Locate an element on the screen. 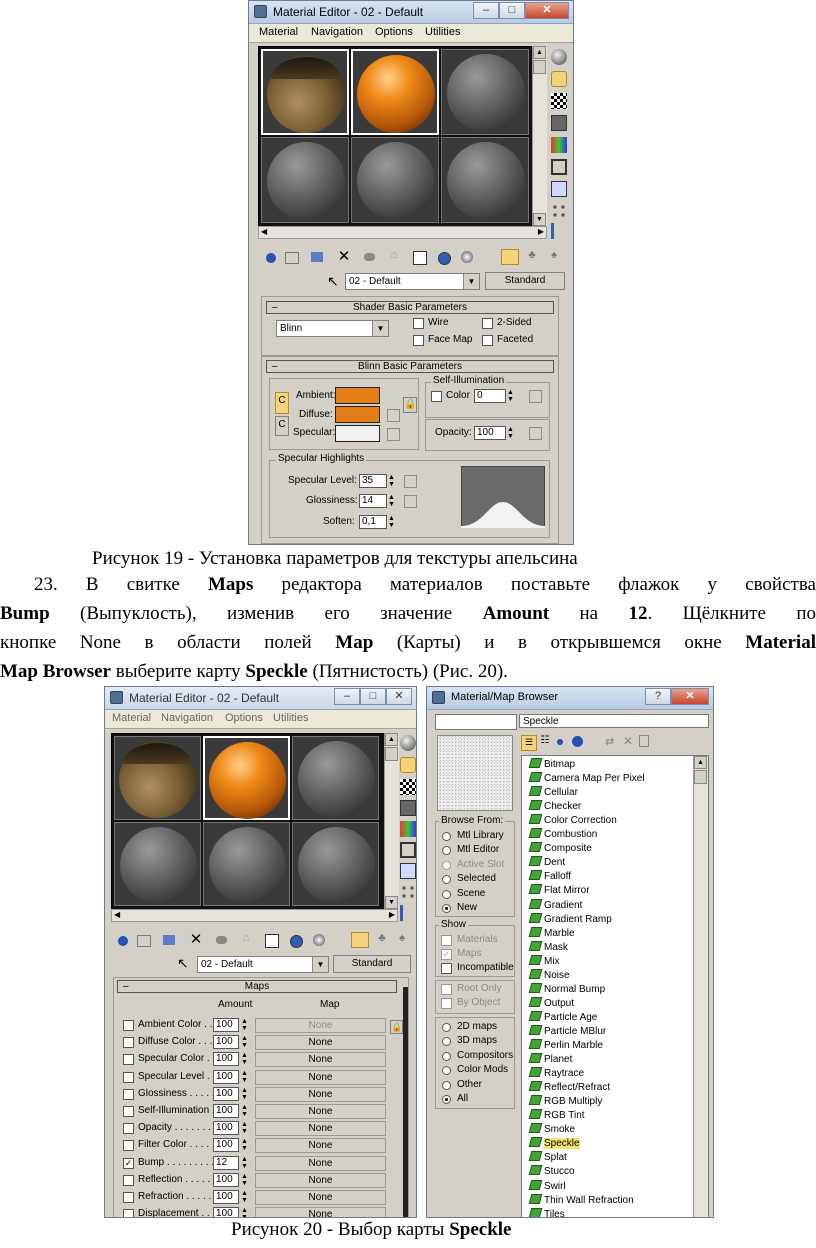 The image size is (816, 1248). map-preview-name-field is located at coordinates (476, 722).